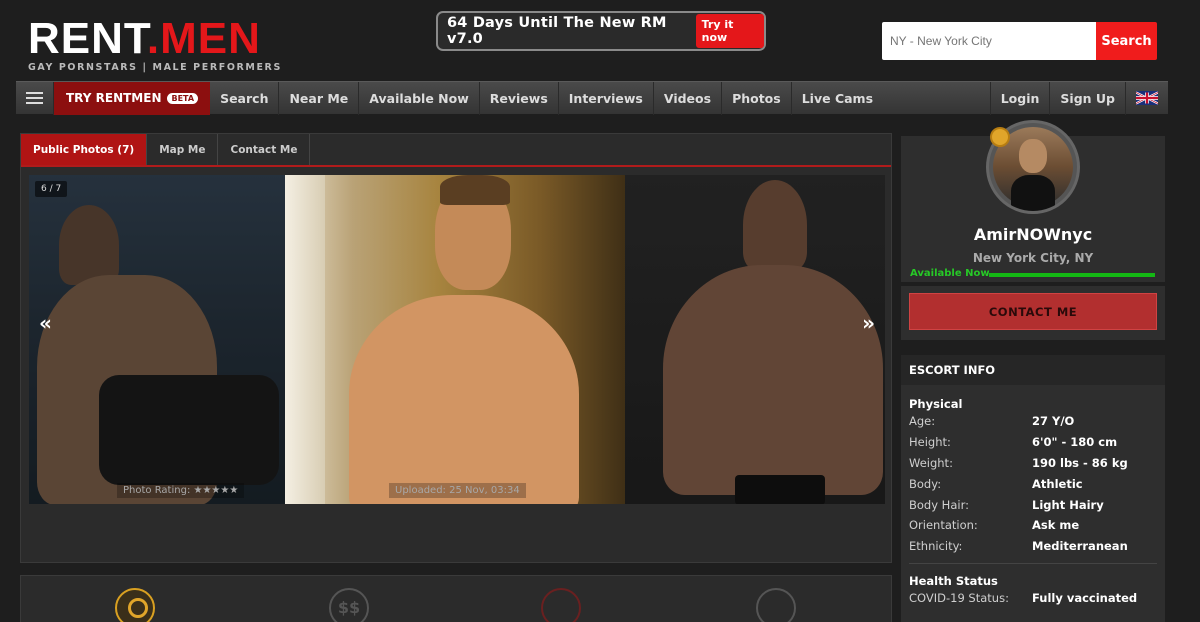 The width and height of the screenshot is (1200, 622). Describe the element at coordinates (776, 605) in the screenshot. I see `camera-icon` at that location.